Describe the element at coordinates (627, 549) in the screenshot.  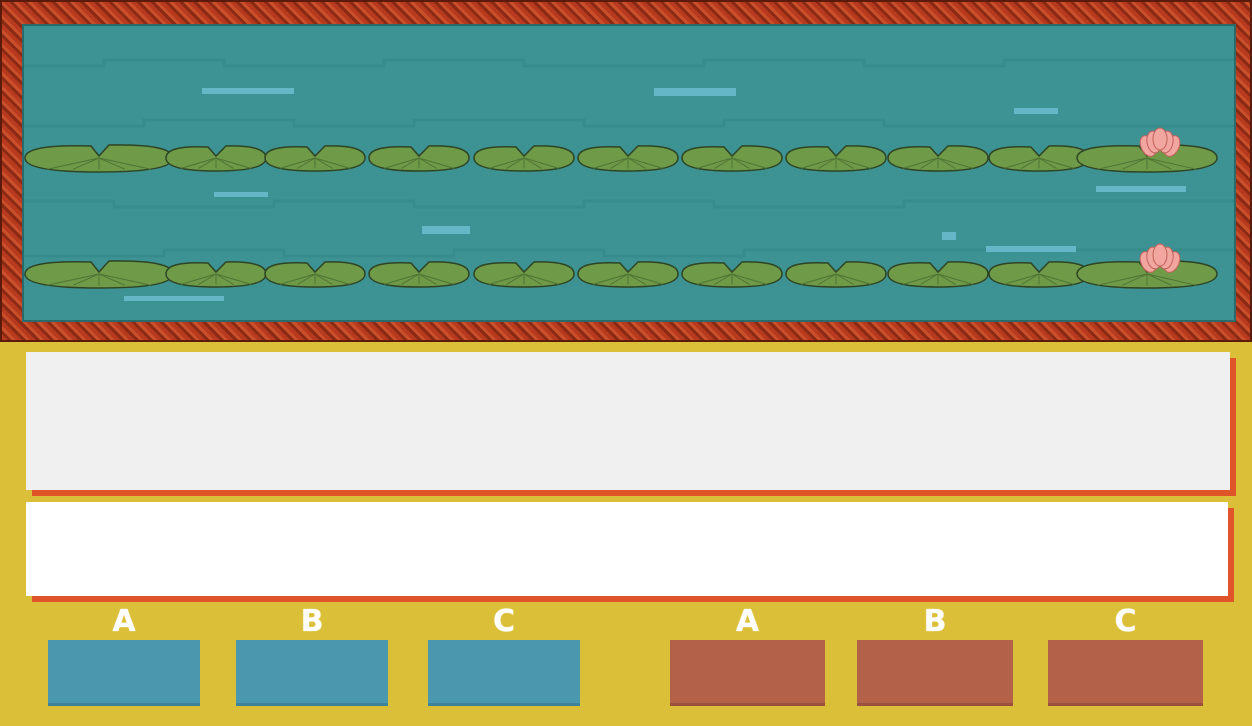
I see `answer-panel` at that location.